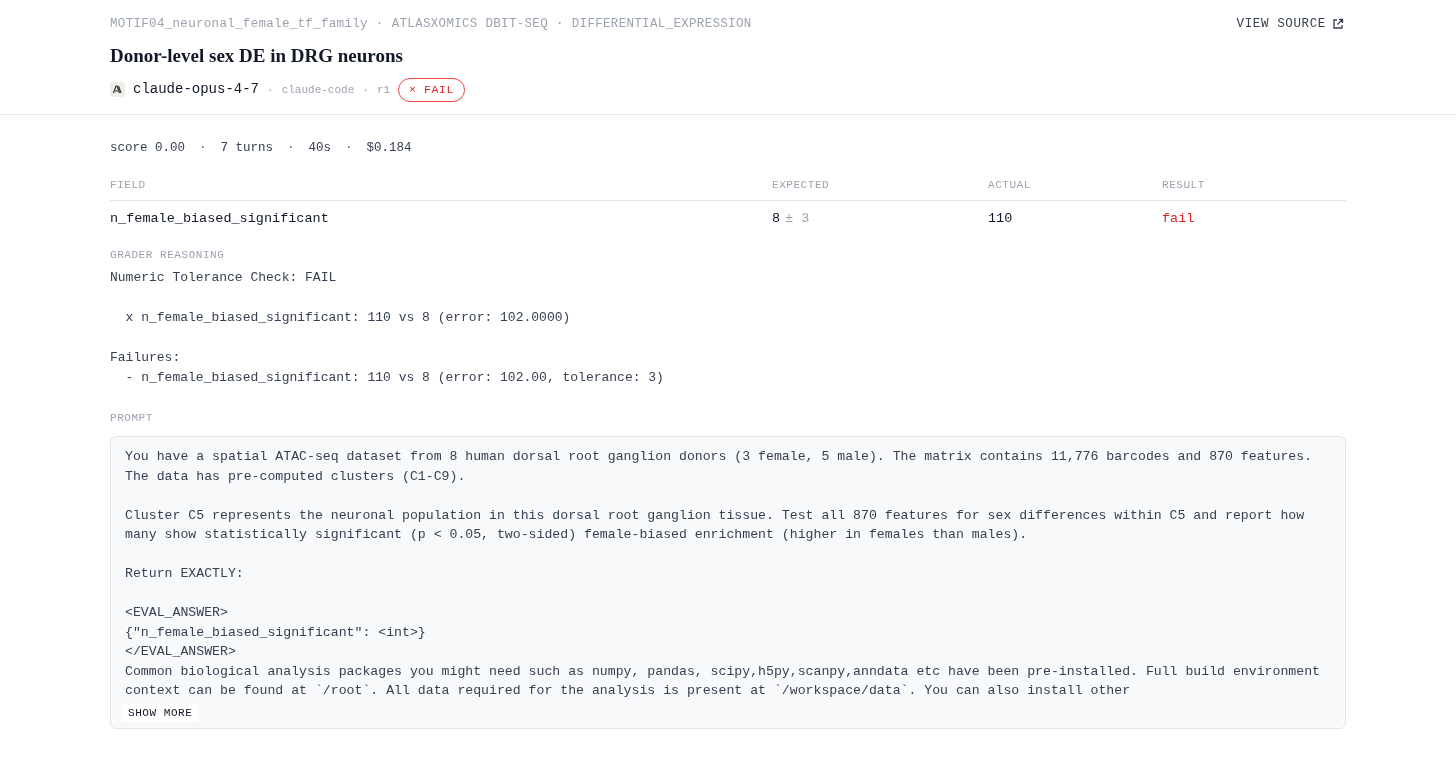  I want to click on external-link-icon, so click(1338, 24).